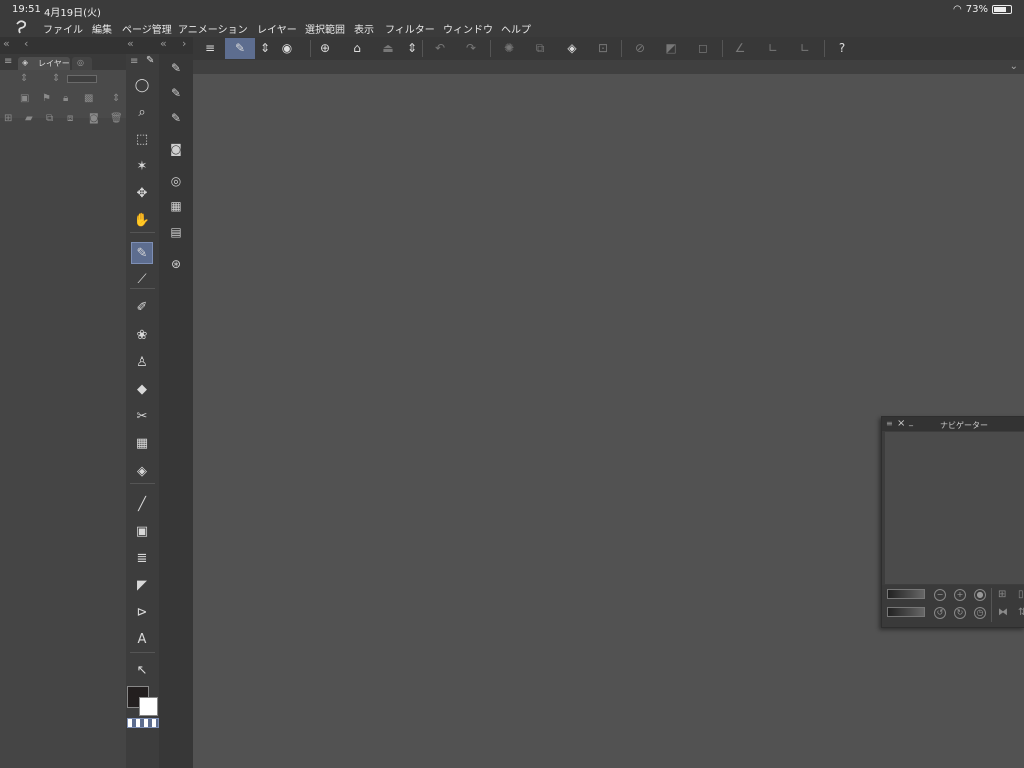  What do you see at coordinates (176, 93) in the screenshot?
I see `pen-sub-2-icon: ✎` at bounding box center [176, 93].